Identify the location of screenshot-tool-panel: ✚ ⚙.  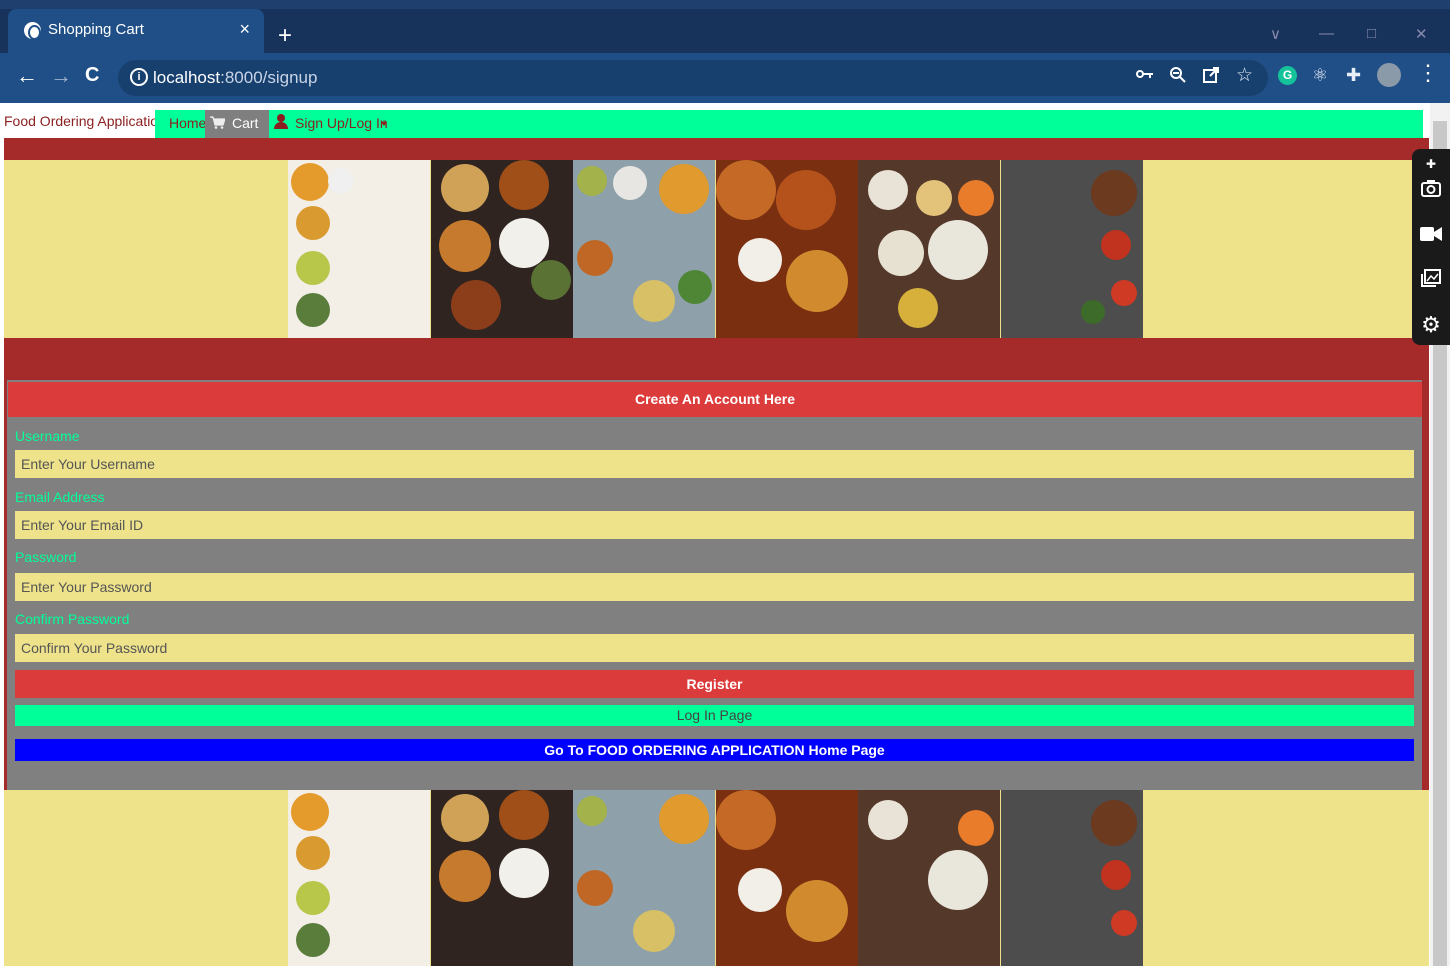
(1431, 247).